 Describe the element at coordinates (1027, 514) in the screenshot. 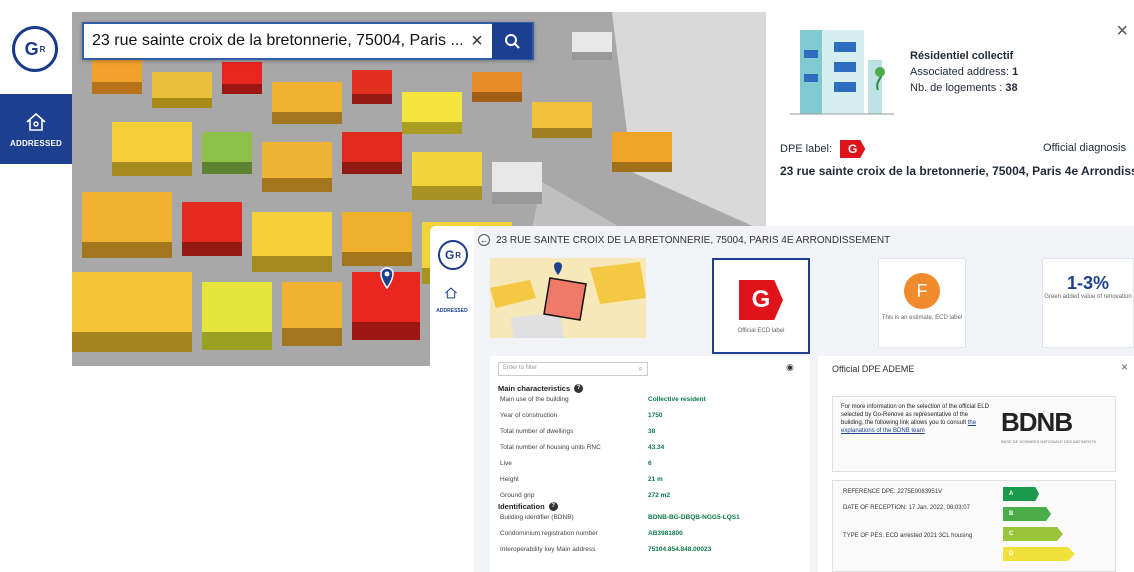

I see `energy-band-b: B` at that location.